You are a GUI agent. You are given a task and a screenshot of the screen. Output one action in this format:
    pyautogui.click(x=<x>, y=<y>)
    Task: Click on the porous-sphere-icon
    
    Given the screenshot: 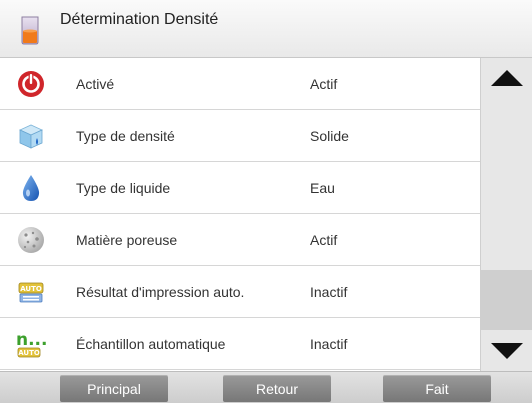 What is the action you would take?
    pyautogui.click(x=31, y=240)
    